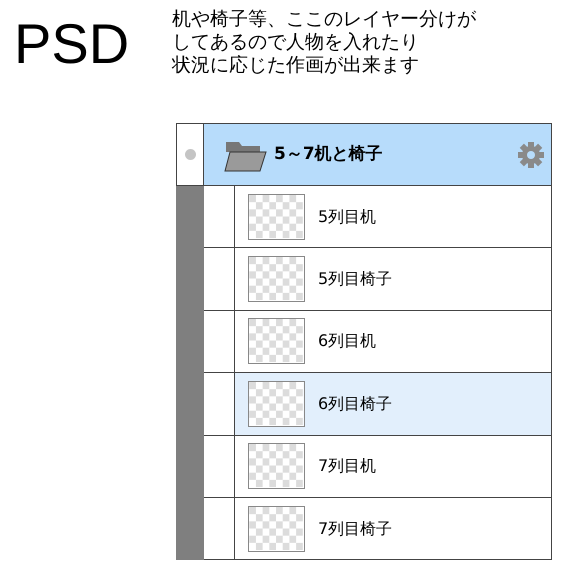  Describe the element at coordinates (324, 19) in the screenshot. I see `description-line: 机や椅子等、ここのレイヤー分けが` at that location.